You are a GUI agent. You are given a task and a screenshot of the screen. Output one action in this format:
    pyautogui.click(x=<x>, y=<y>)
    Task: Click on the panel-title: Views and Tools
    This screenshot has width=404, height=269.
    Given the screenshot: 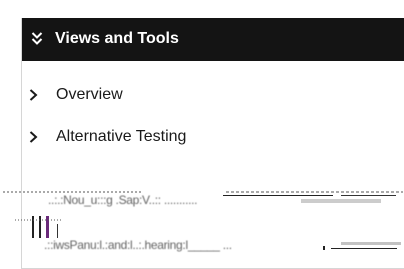 What is the action you would take?
    pyautogui.click(x=117, y=38)
    